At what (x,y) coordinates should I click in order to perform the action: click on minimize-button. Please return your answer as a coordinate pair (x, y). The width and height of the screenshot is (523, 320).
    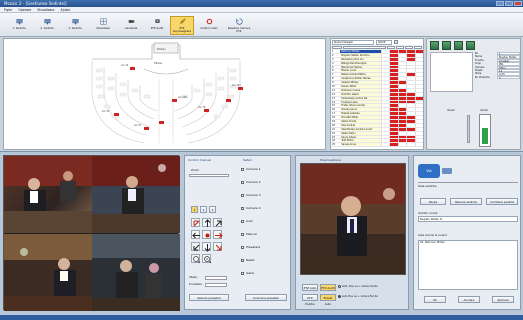
    Looking at the image, I should click on (500, 3).